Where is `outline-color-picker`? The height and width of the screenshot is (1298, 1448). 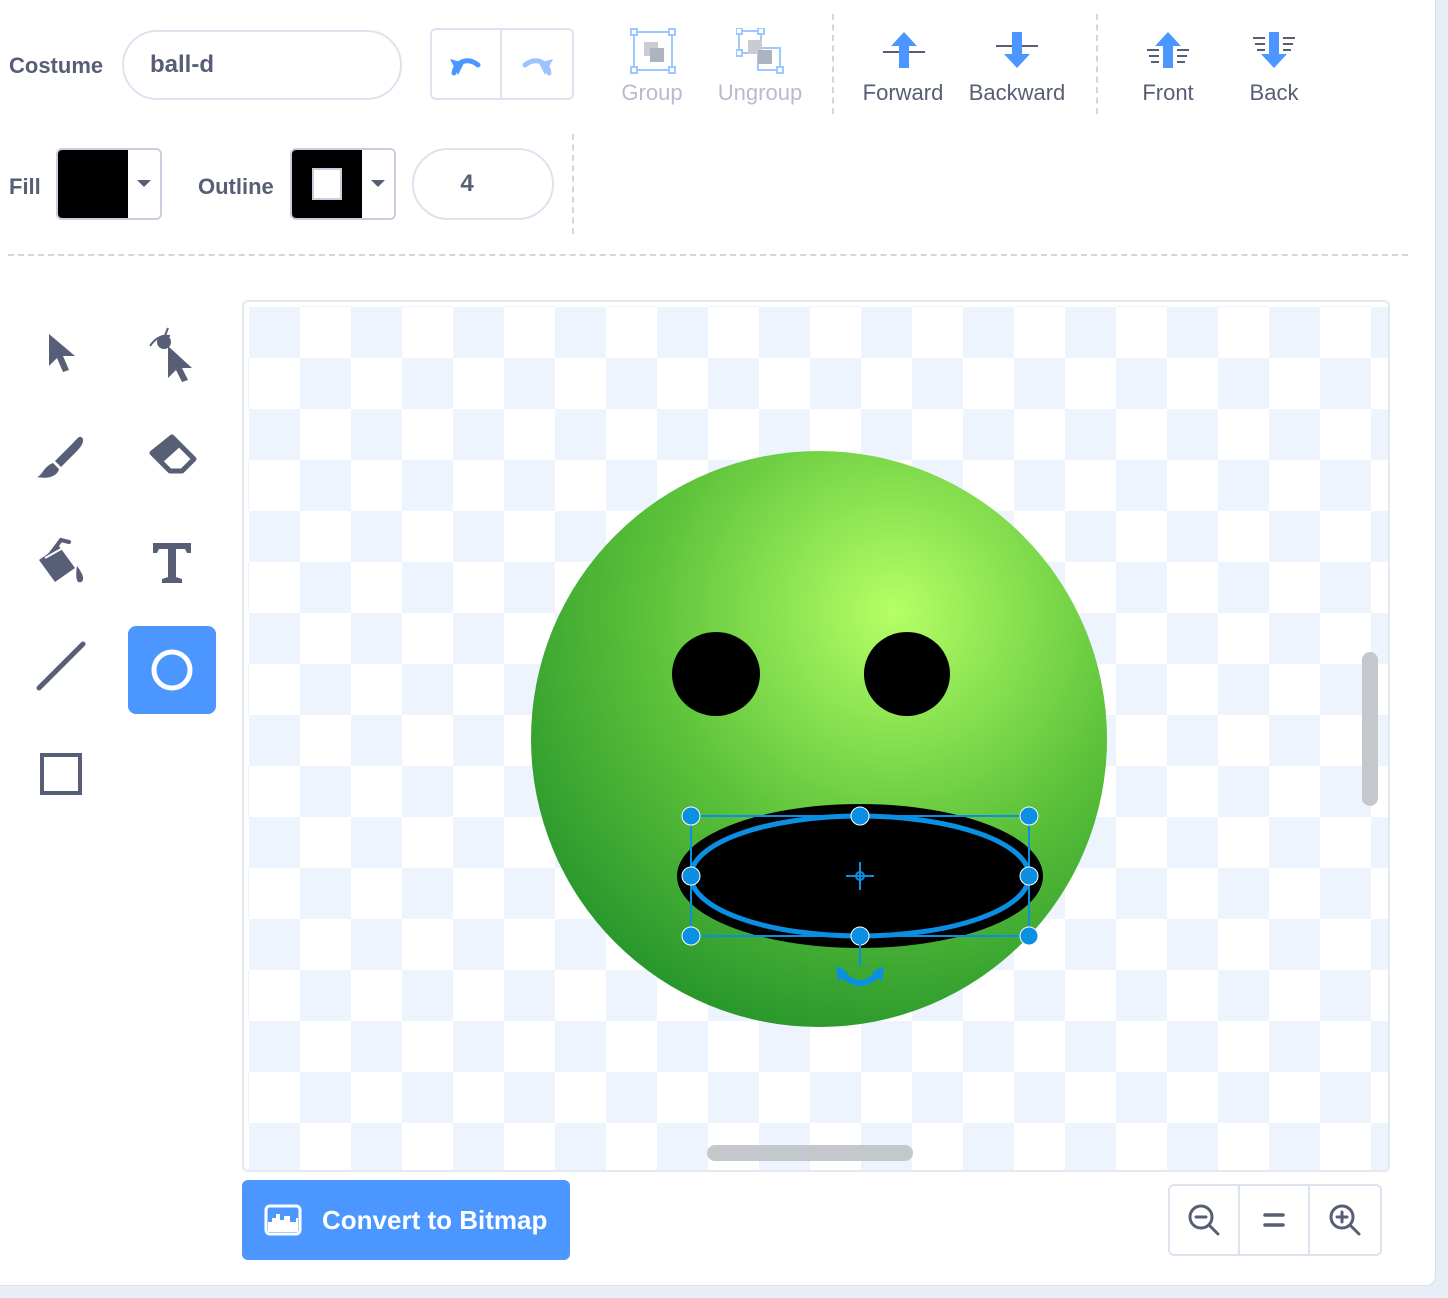
outline-color-picker is located at coordinates (343, 184).